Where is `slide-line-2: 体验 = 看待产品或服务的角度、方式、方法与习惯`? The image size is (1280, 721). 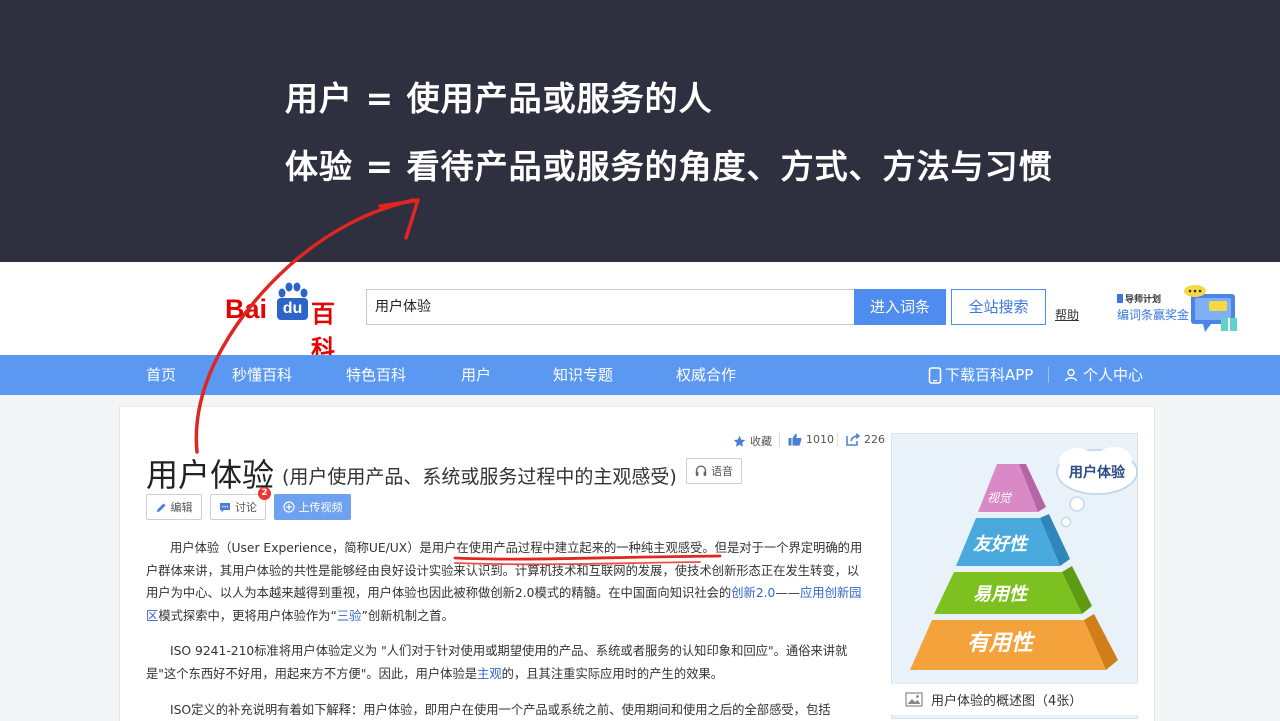 slide-line-2: 体验 = 看待产品或服务的角度、方式、方法与习惯 is located at coordinates (669, 166).